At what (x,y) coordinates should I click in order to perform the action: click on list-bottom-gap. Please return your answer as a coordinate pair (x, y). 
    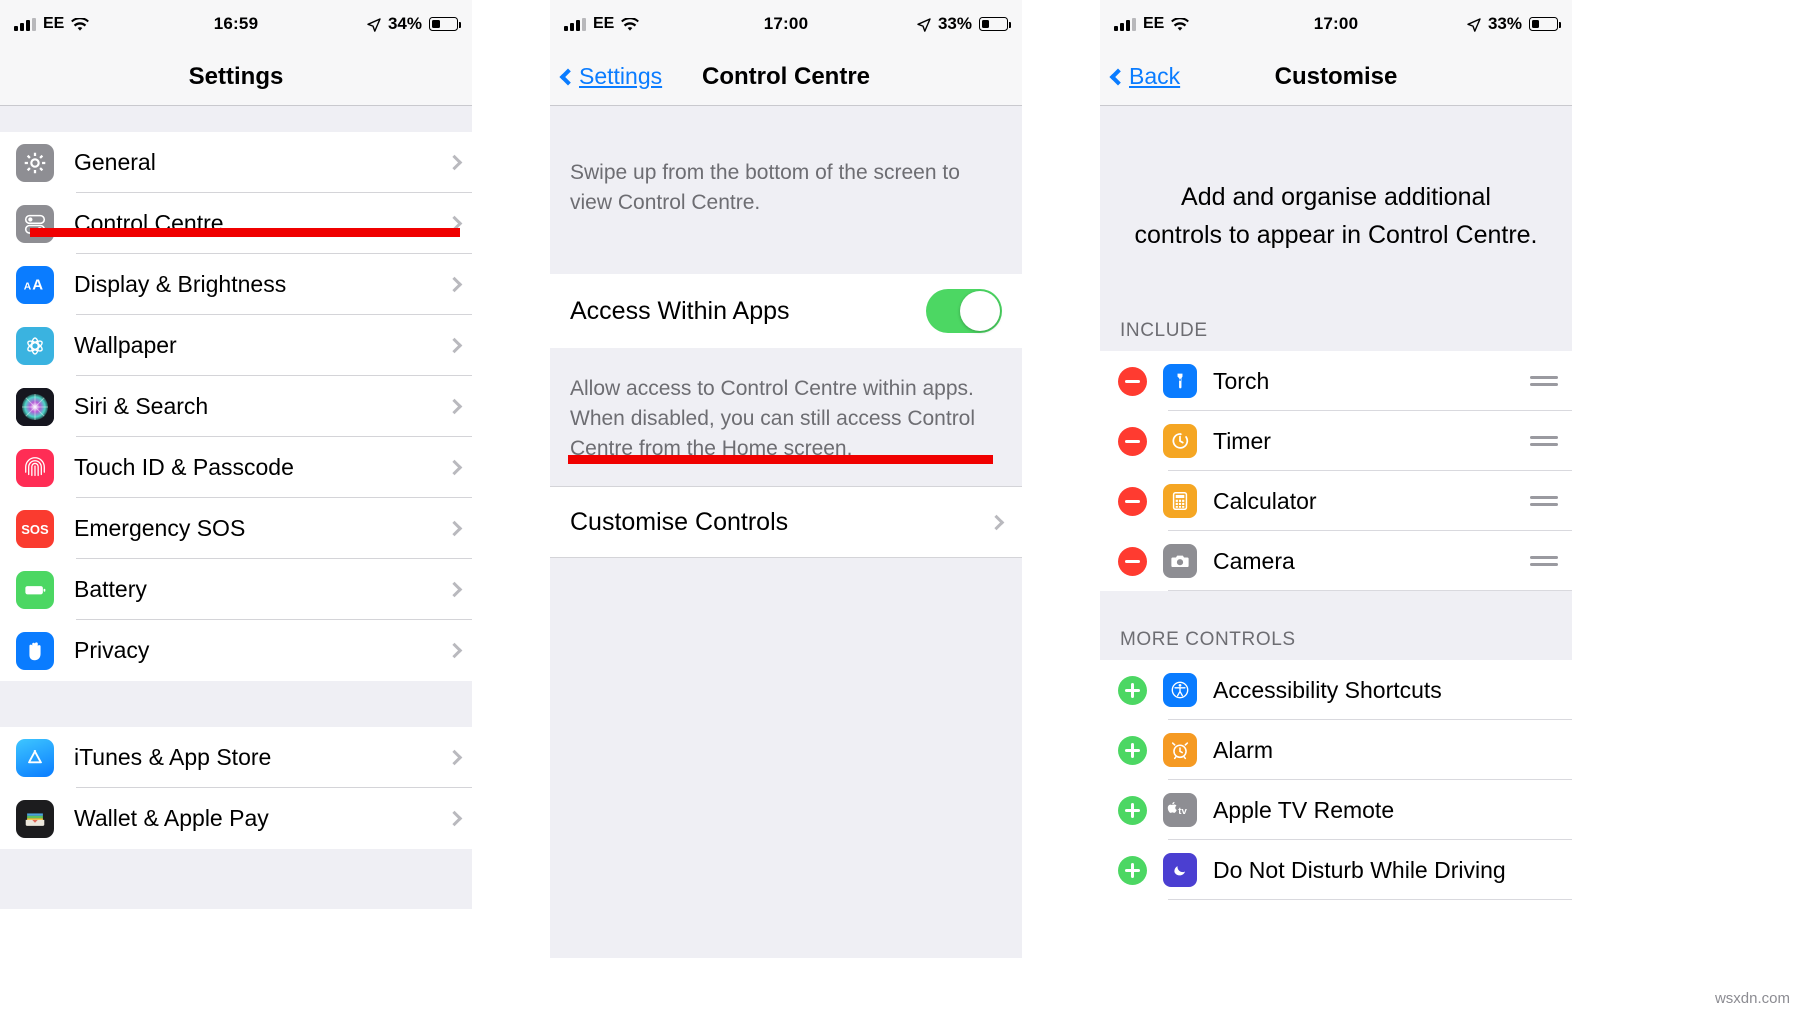
    Looking at the image, I should click on (236, 879).